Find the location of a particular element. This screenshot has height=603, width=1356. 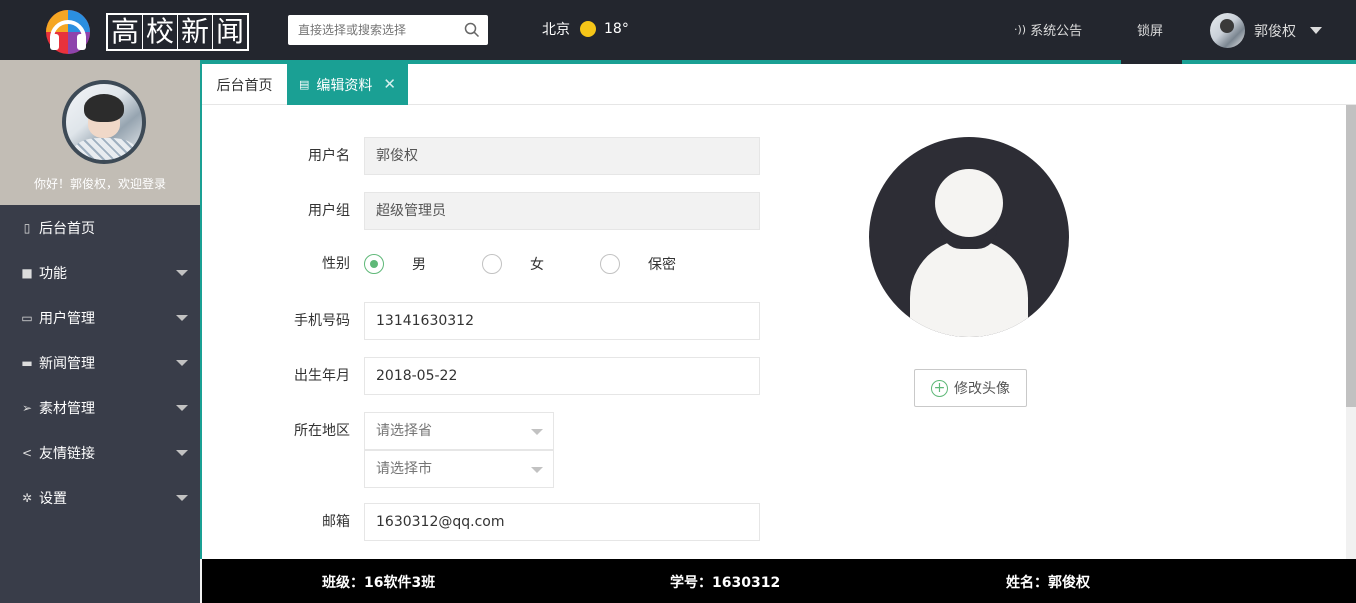

close-icon: ✕ is located at coordinates (389, 84).